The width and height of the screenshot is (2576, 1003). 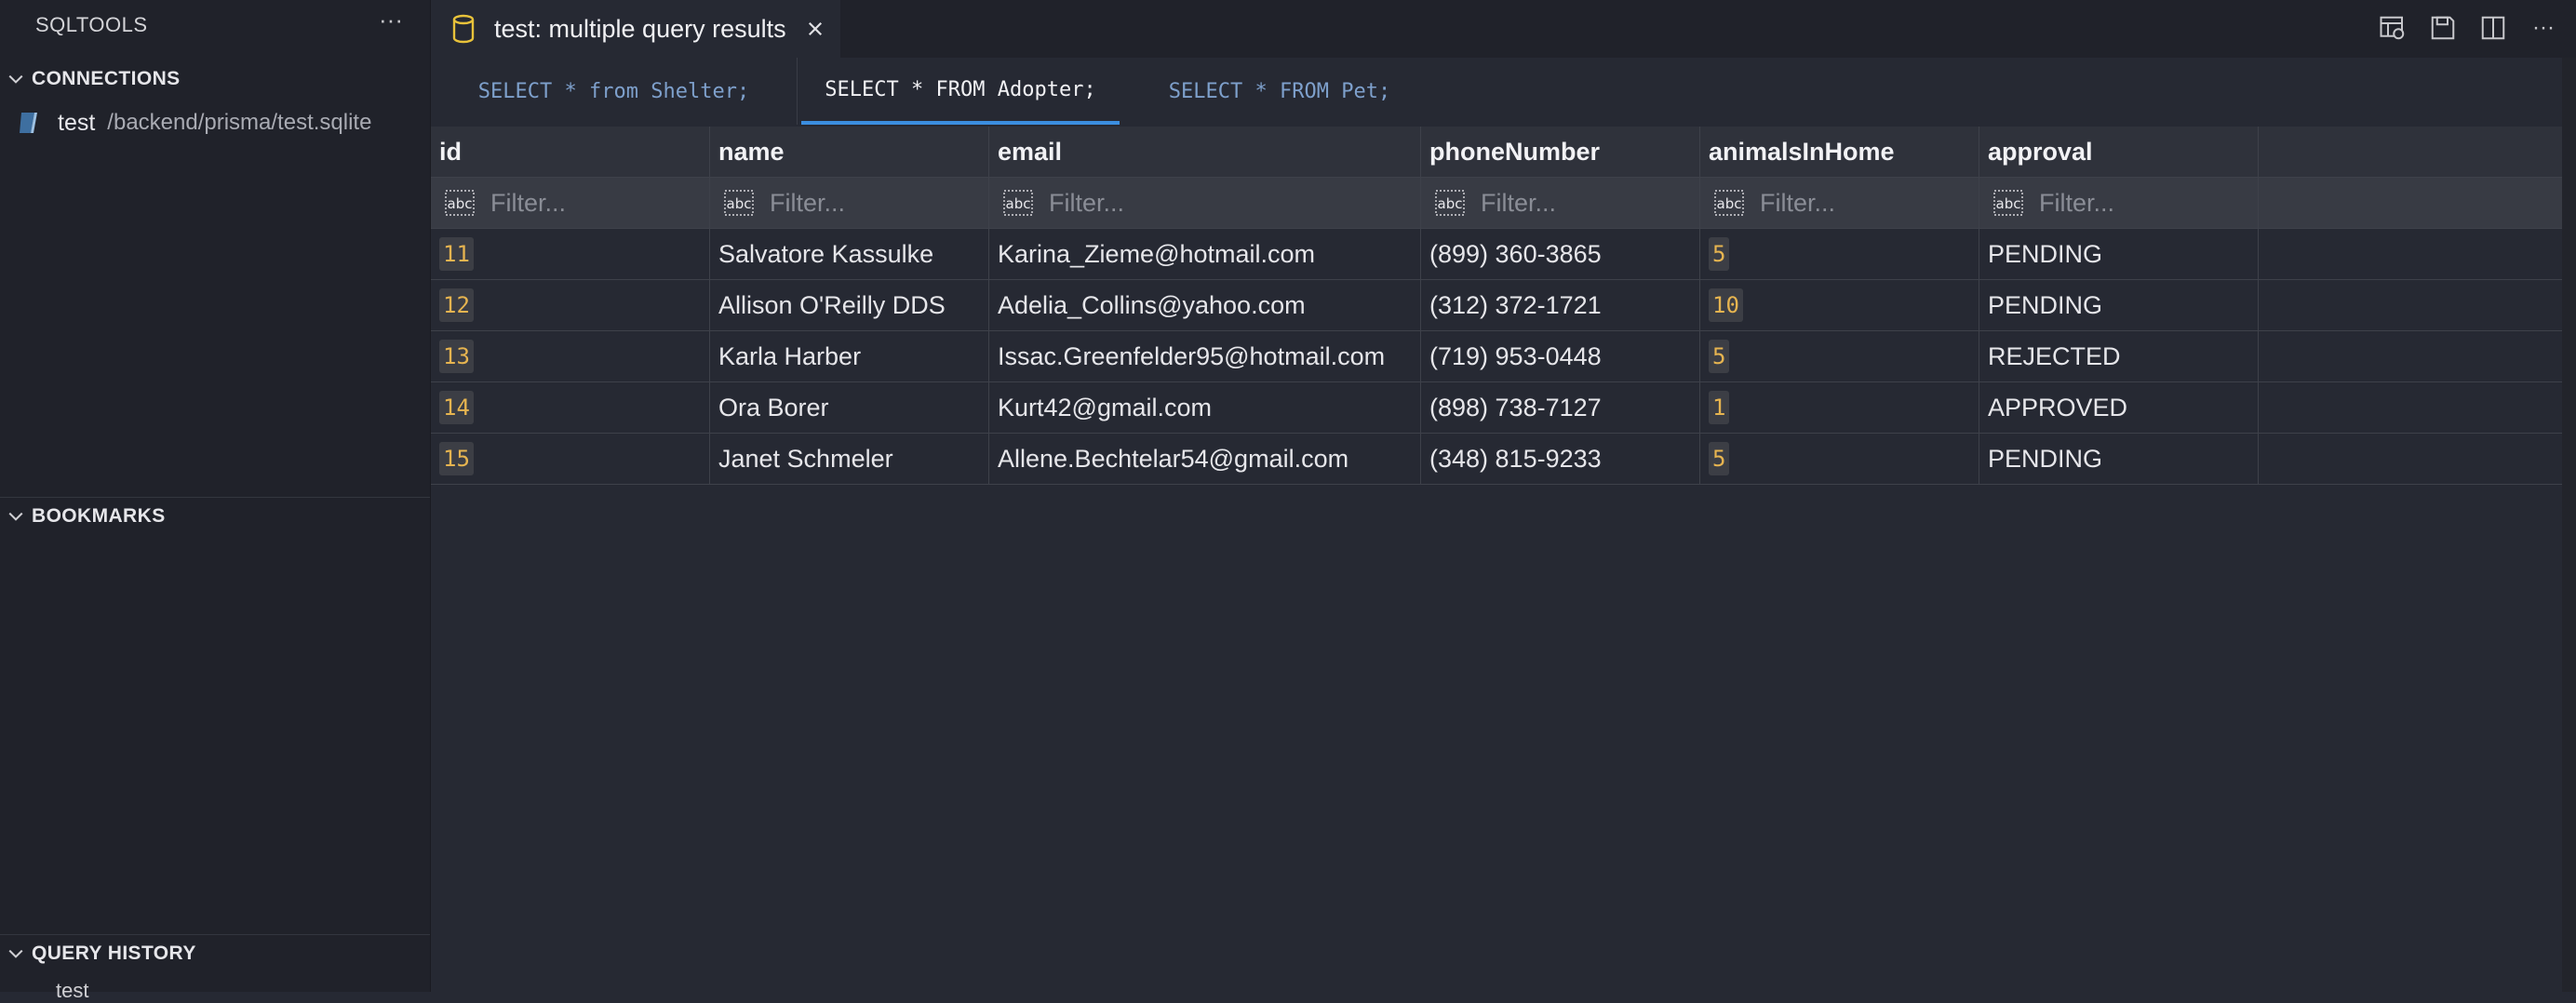 I want to click on split-editor-icon, so click(x=2493, y=28).